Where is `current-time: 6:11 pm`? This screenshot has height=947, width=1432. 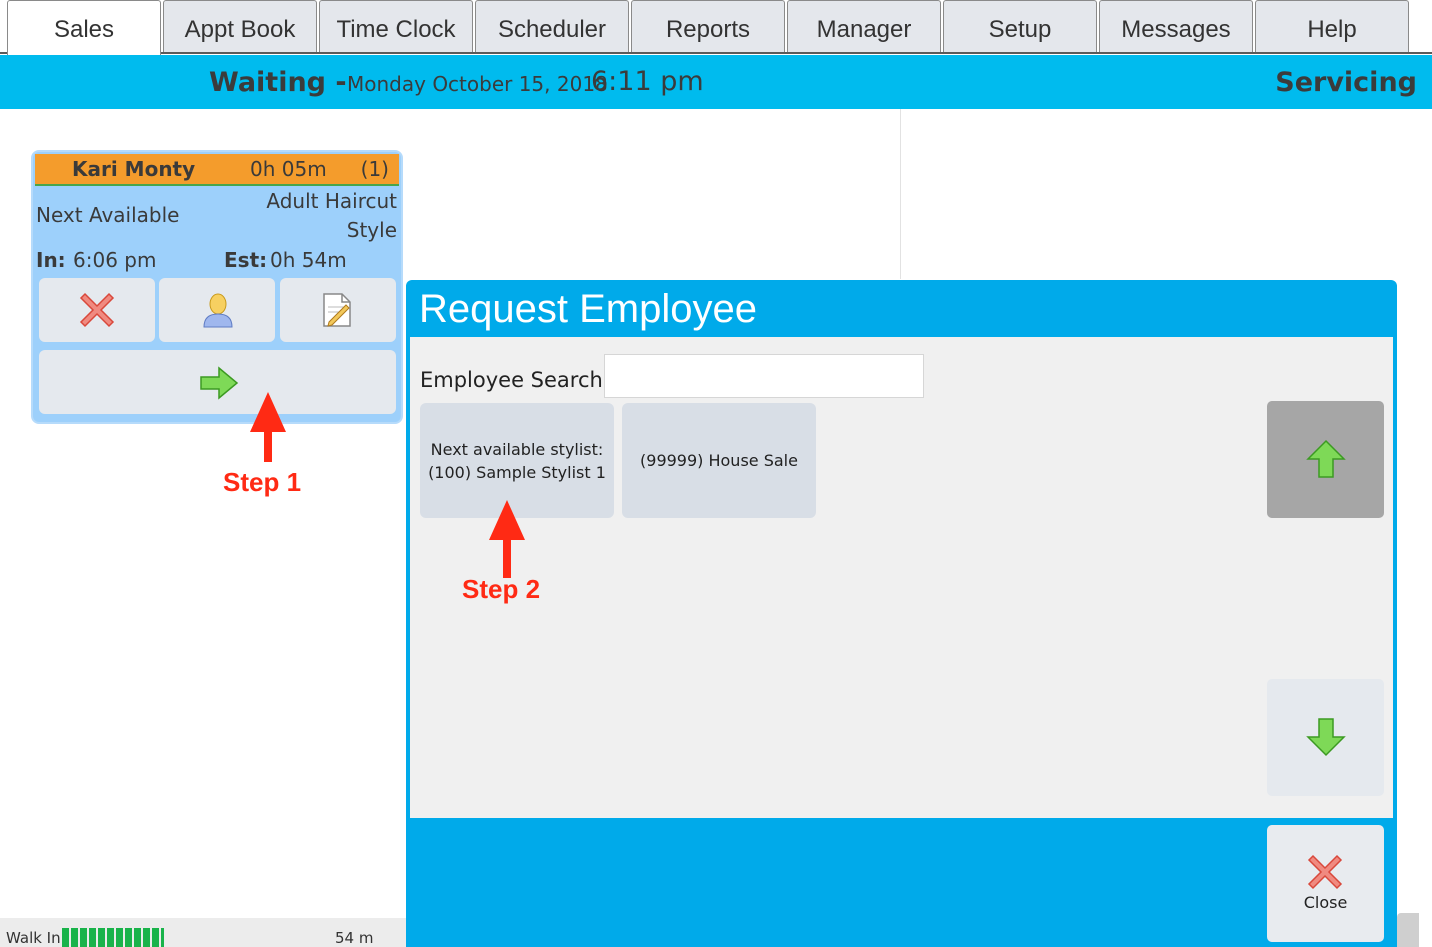
current-time: 6:11 pm is located at coordinates (647, 81).